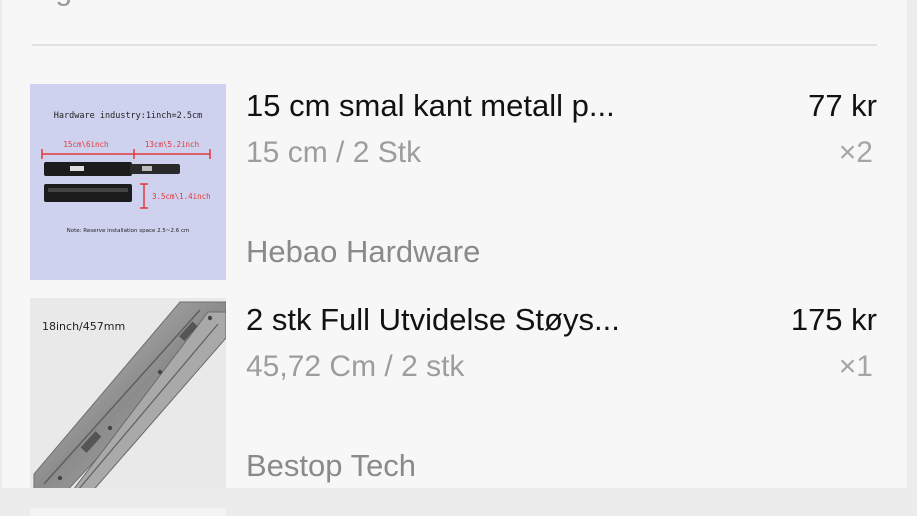 The image size is (917, 516). I want to click on partial-header-text: ..ig, so click(52, 4).